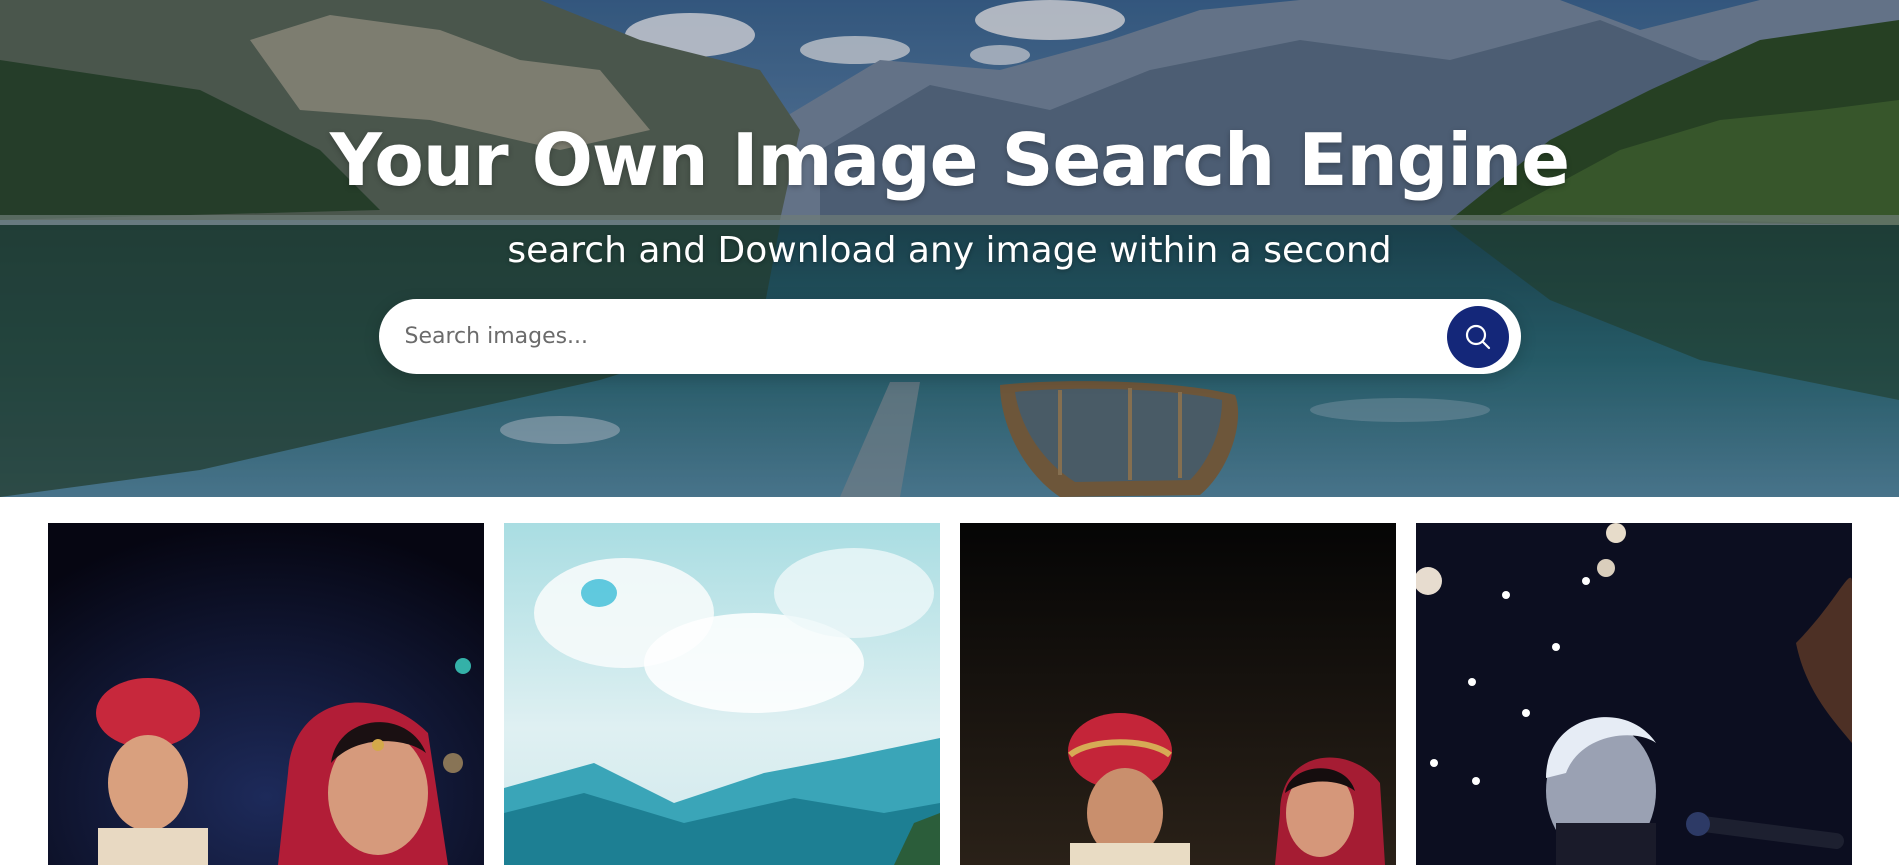 Image resolution: width=1899 pixels, height=865 pixels. I want to click on search-button, so click(1477, 336).